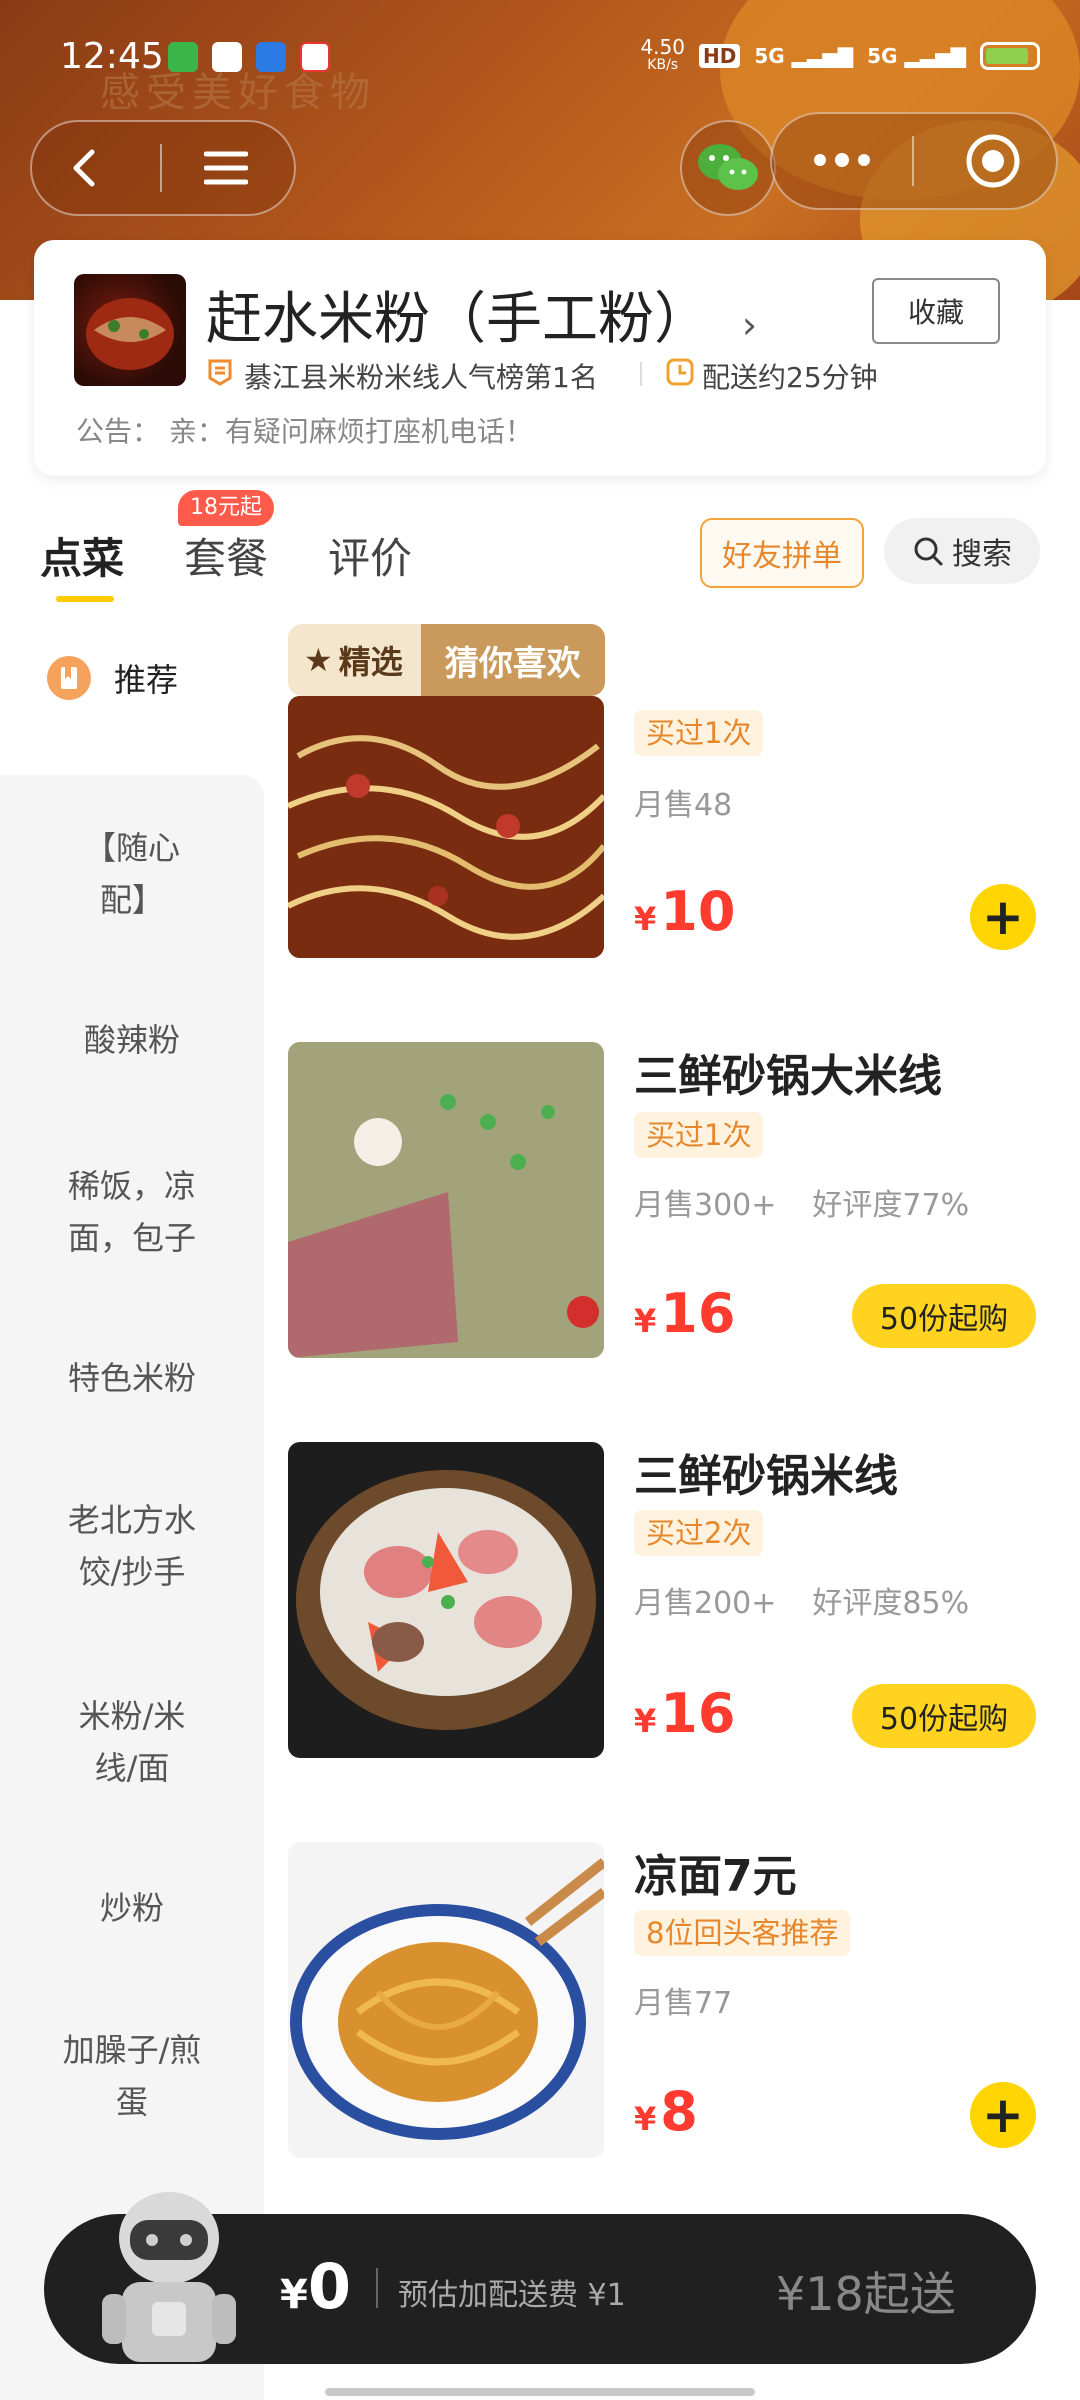  What do you see at coordinates (226, 508) in the screenshot?
I see `combo-price-badge: 18元起` at bounding box center [226, 508].